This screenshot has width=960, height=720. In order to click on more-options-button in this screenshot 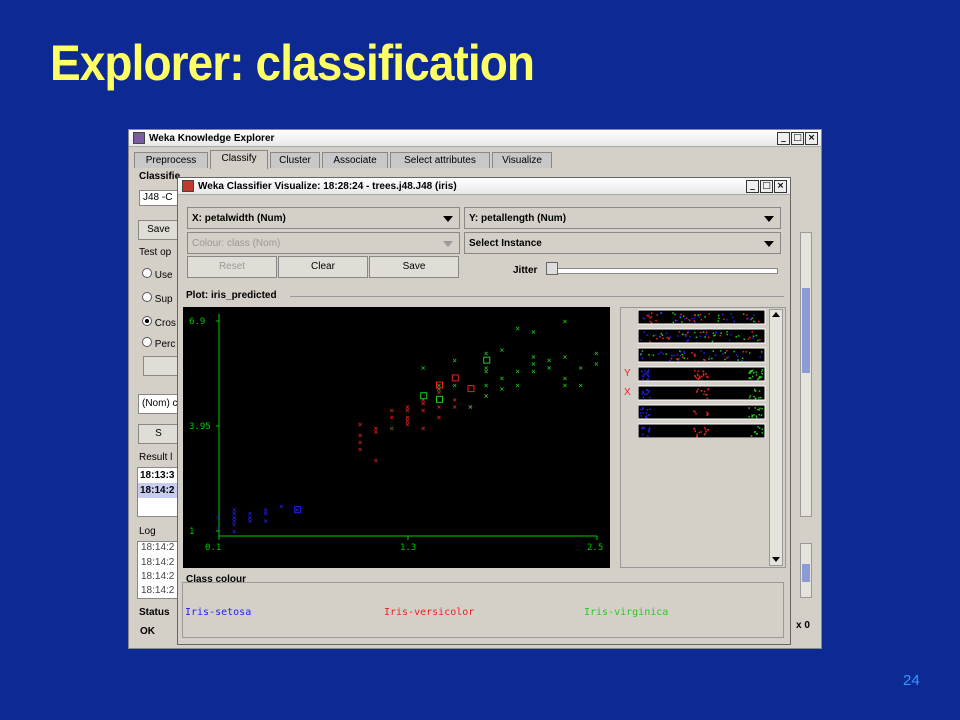, I will do `click(161, 366)`.